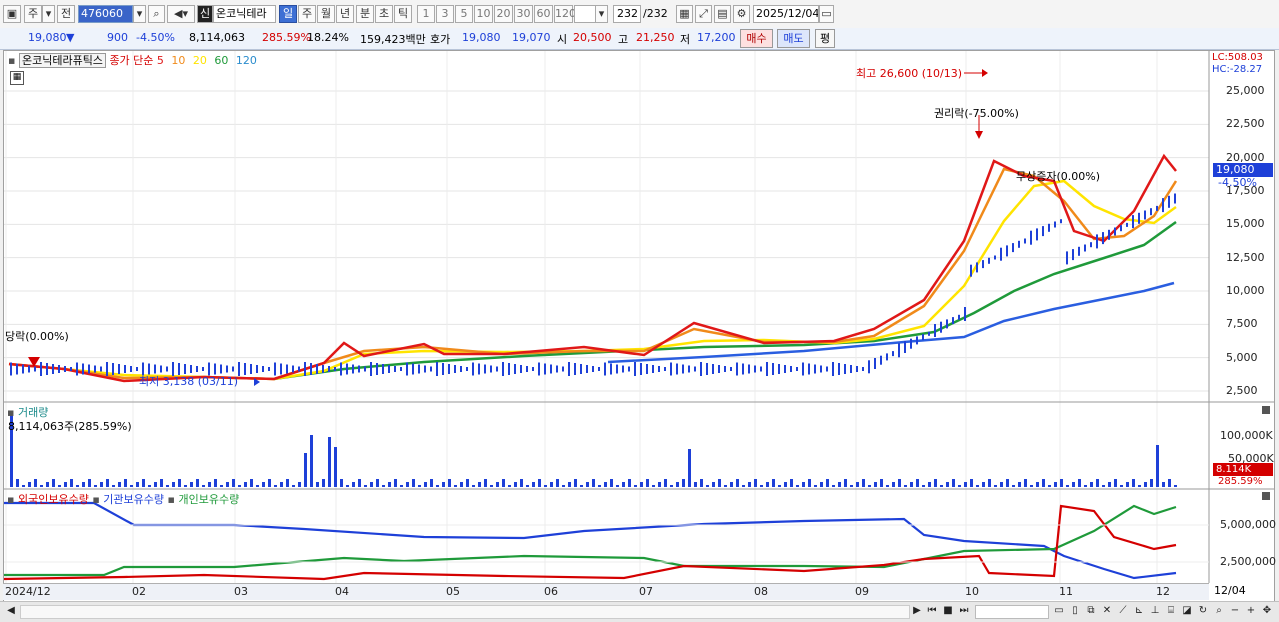 The image size is (1279, 622). Describe the element at coordinates (1059, 611) in the screenshot. I see `chart-type-icon: ▭` at that location.